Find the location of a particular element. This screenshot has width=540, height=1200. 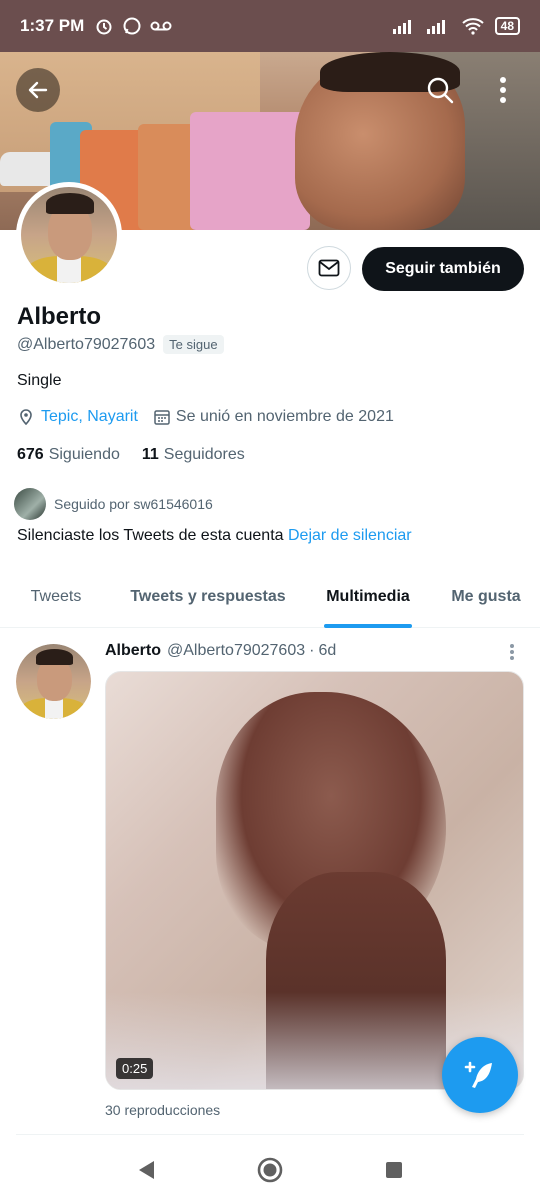

back-arrow-icon is located at coordinates (38, 90).